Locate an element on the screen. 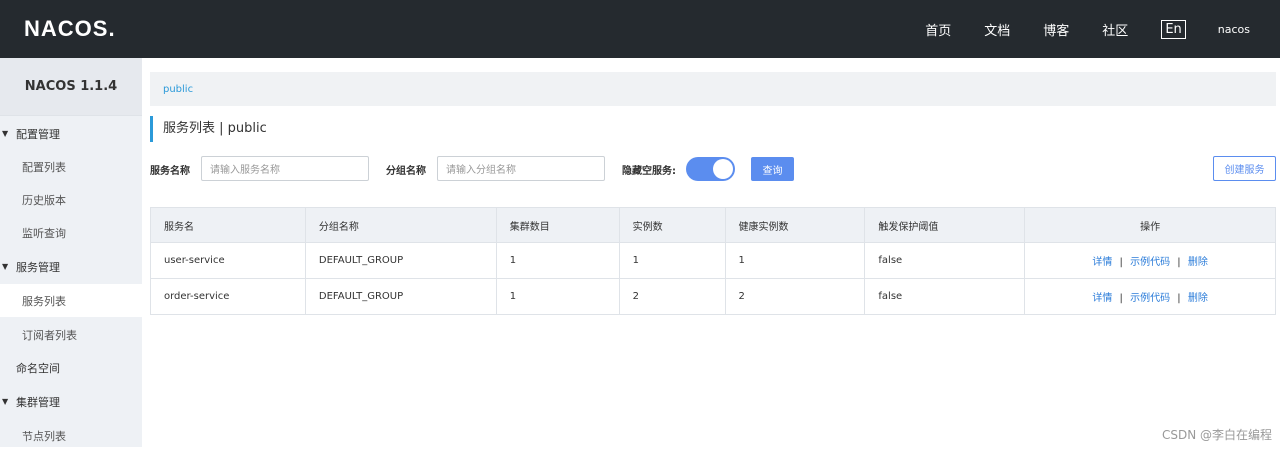 This screenshot has width=1280, height=452. sidebar-group-cluster-management: ▼ 集群管理 is located at coordinates (71, 401).